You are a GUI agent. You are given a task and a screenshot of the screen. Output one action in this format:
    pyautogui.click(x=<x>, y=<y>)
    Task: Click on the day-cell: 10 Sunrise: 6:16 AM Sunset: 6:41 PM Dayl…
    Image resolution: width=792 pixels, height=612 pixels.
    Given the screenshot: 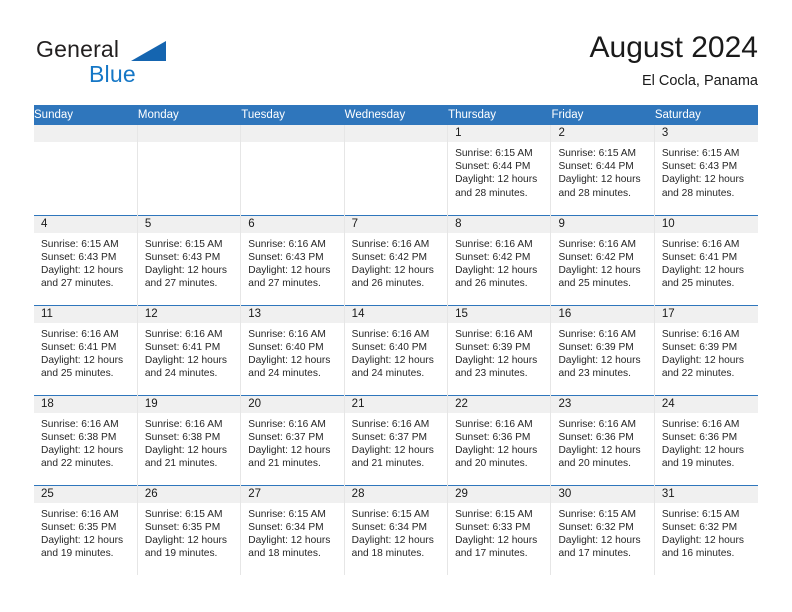 What is the action you would take?
    pyautogui.click(x=706, y=259)
    